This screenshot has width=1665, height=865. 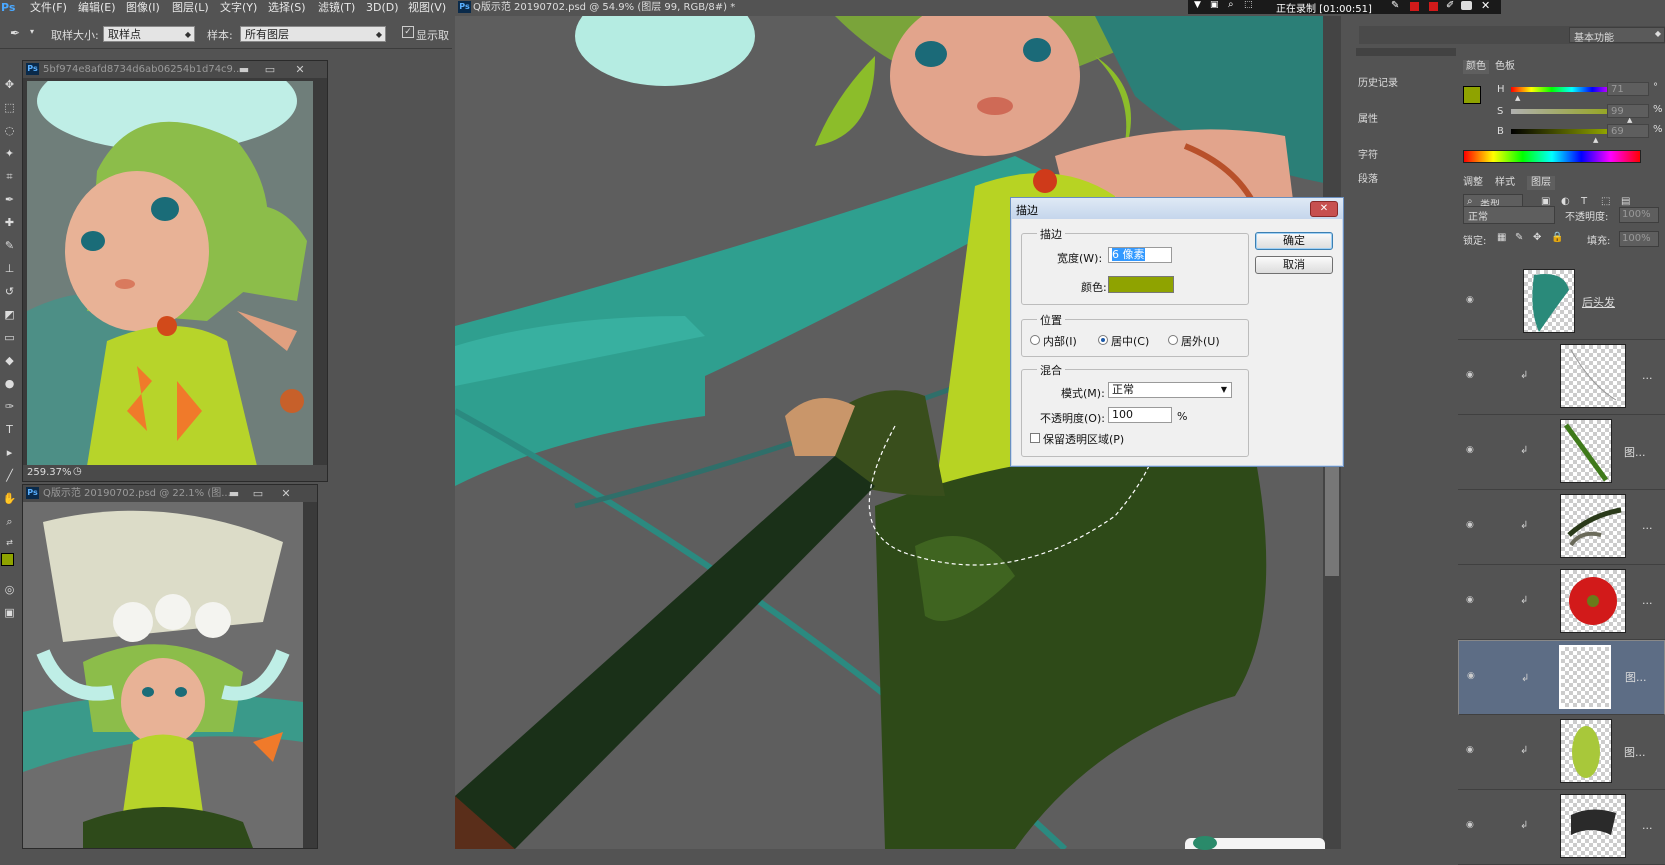 I want to click on lock-paint-icon: ✎, so click(x=1519, y=237).